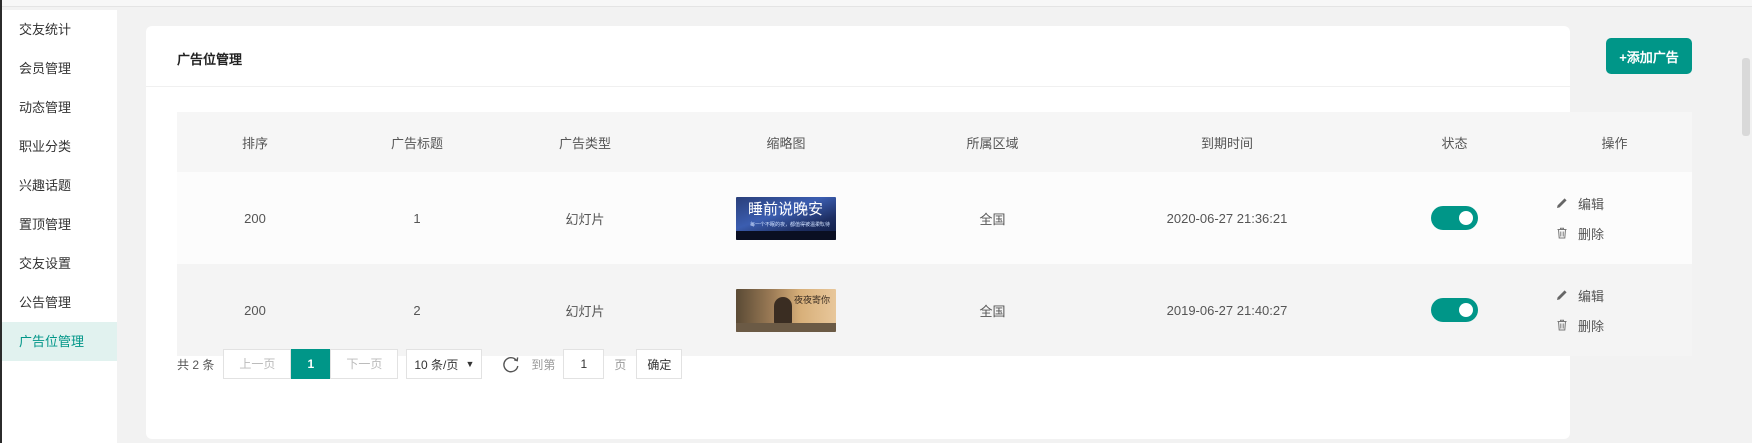 This screenshot has height=443, width=1752. Describe the element at coordinates (257, 364) in the screenshot. I see `prev-page-button: 上一页` at that location.